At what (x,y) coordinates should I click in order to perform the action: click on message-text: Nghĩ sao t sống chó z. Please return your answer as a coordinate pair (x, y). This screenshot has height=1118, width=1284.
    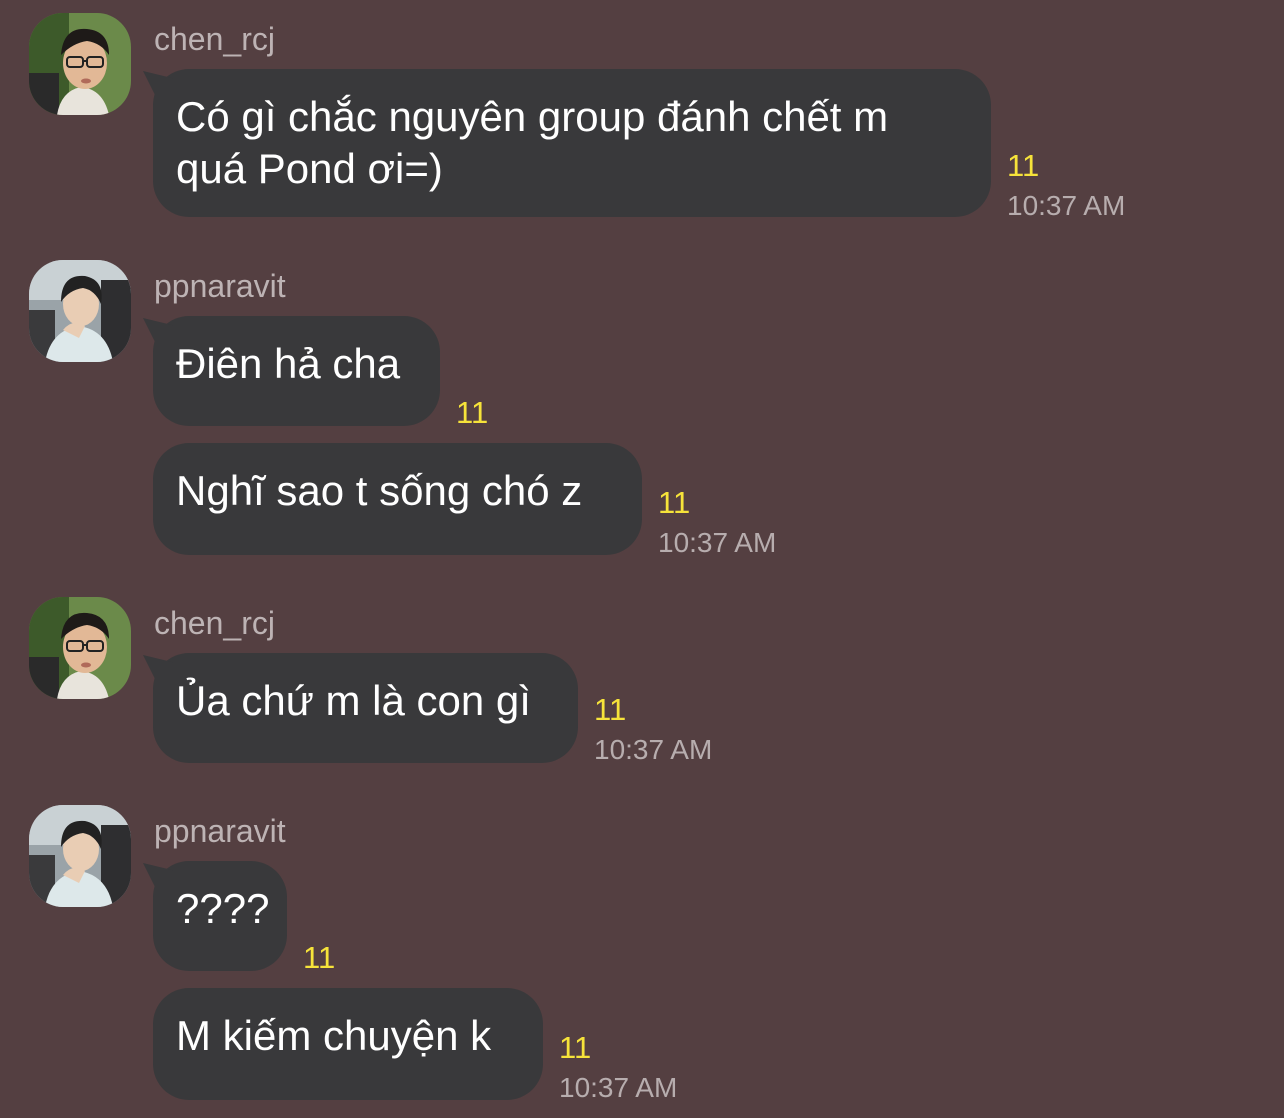
    Looking at the image, I should click on (379, 490).